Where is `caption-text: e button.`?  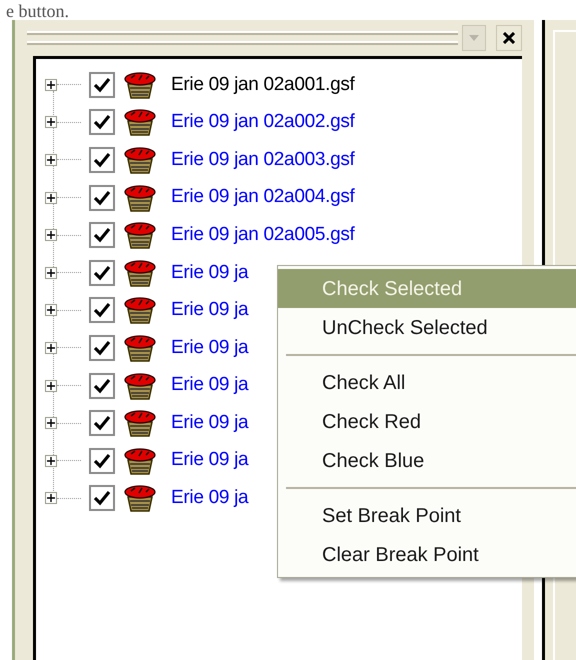 caption-text: e button. is located at coordinates (37, 11).